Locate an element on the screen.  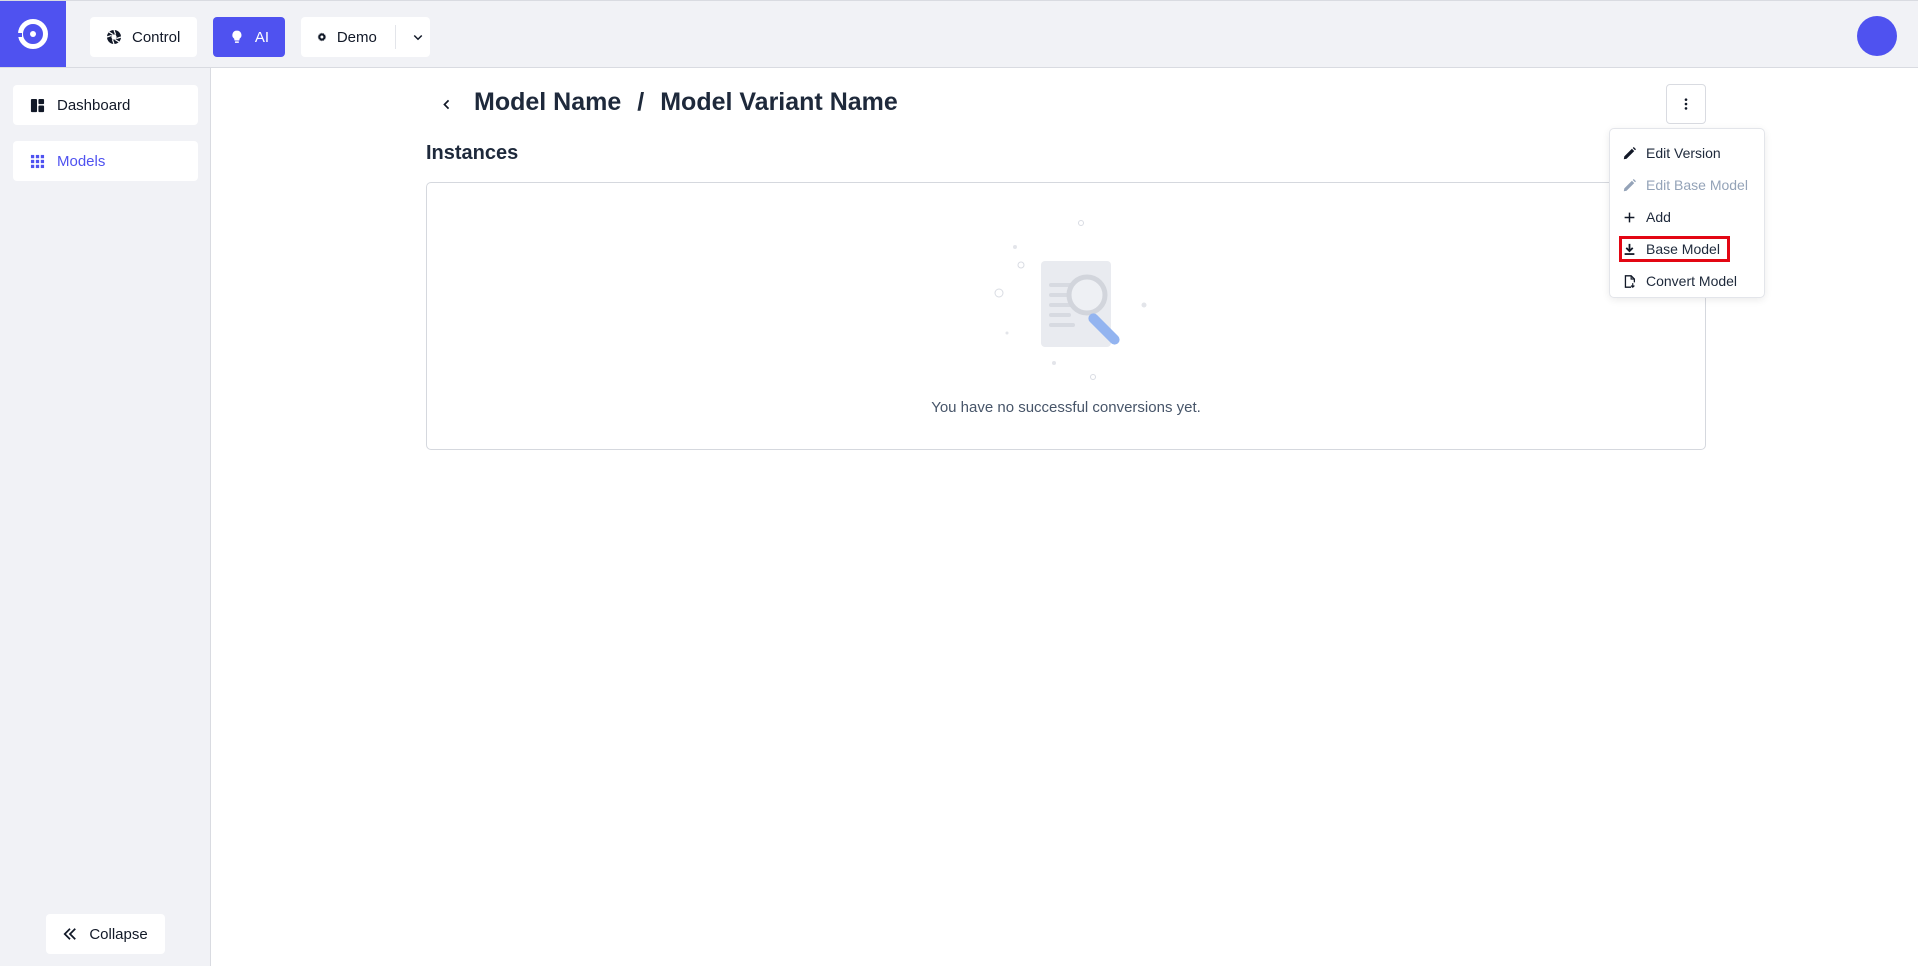
instances-heading: Instances is located at coordinates (472, 153).